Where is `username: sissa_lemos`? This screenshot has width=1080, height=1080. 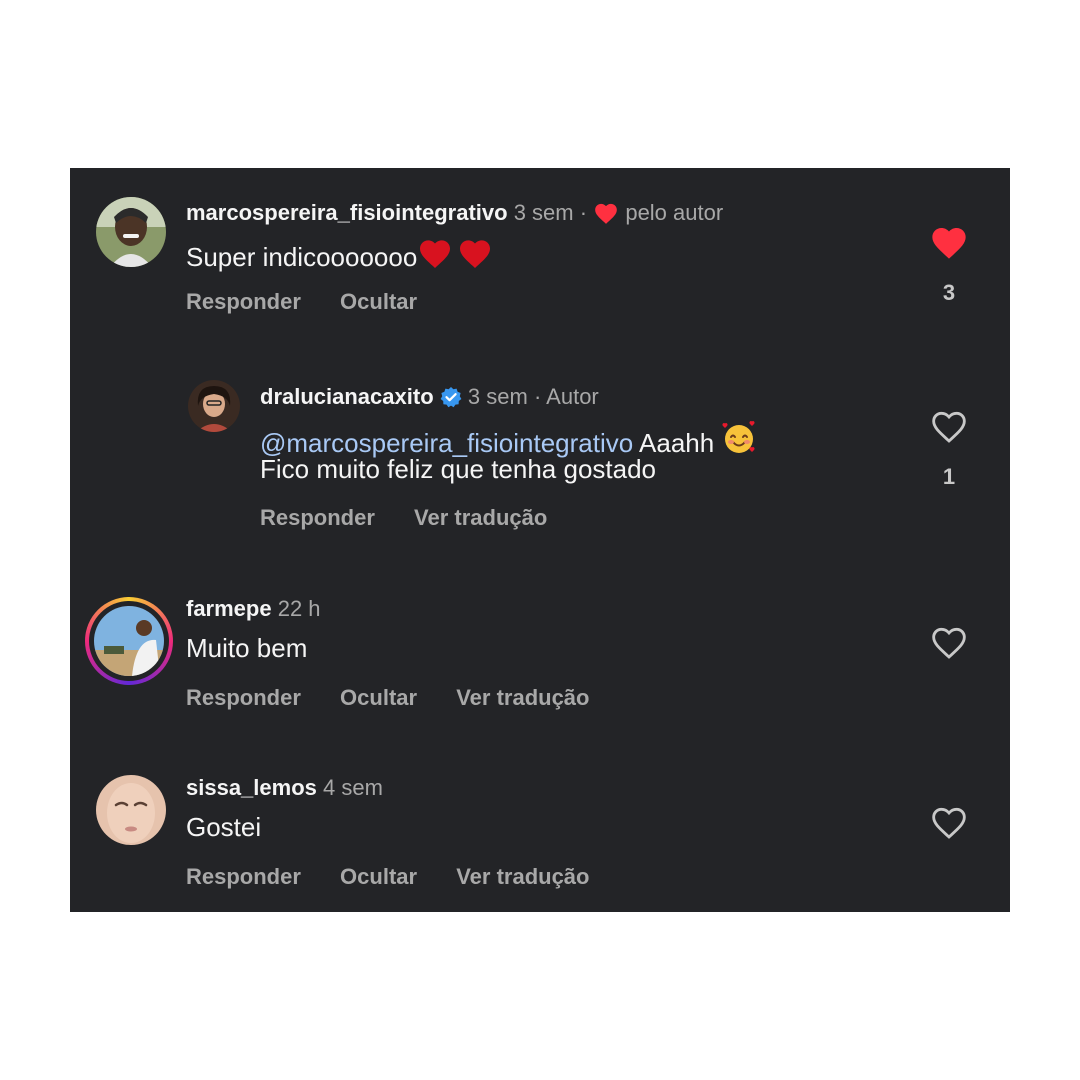 username: sissa_lemos is located at coordinates (251, 787).